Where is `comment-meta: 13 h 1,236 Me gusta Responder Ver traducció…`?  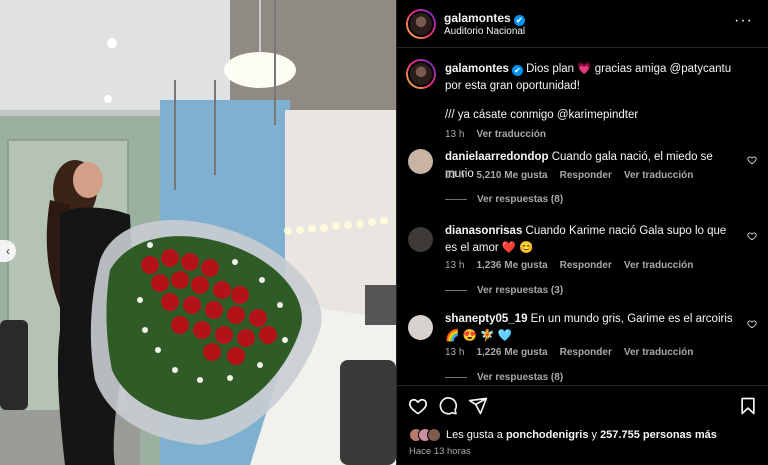 comment-meta: 13 h 1,236 Me gusta Responder Ver traducció… is located at coordinates (575, 265).